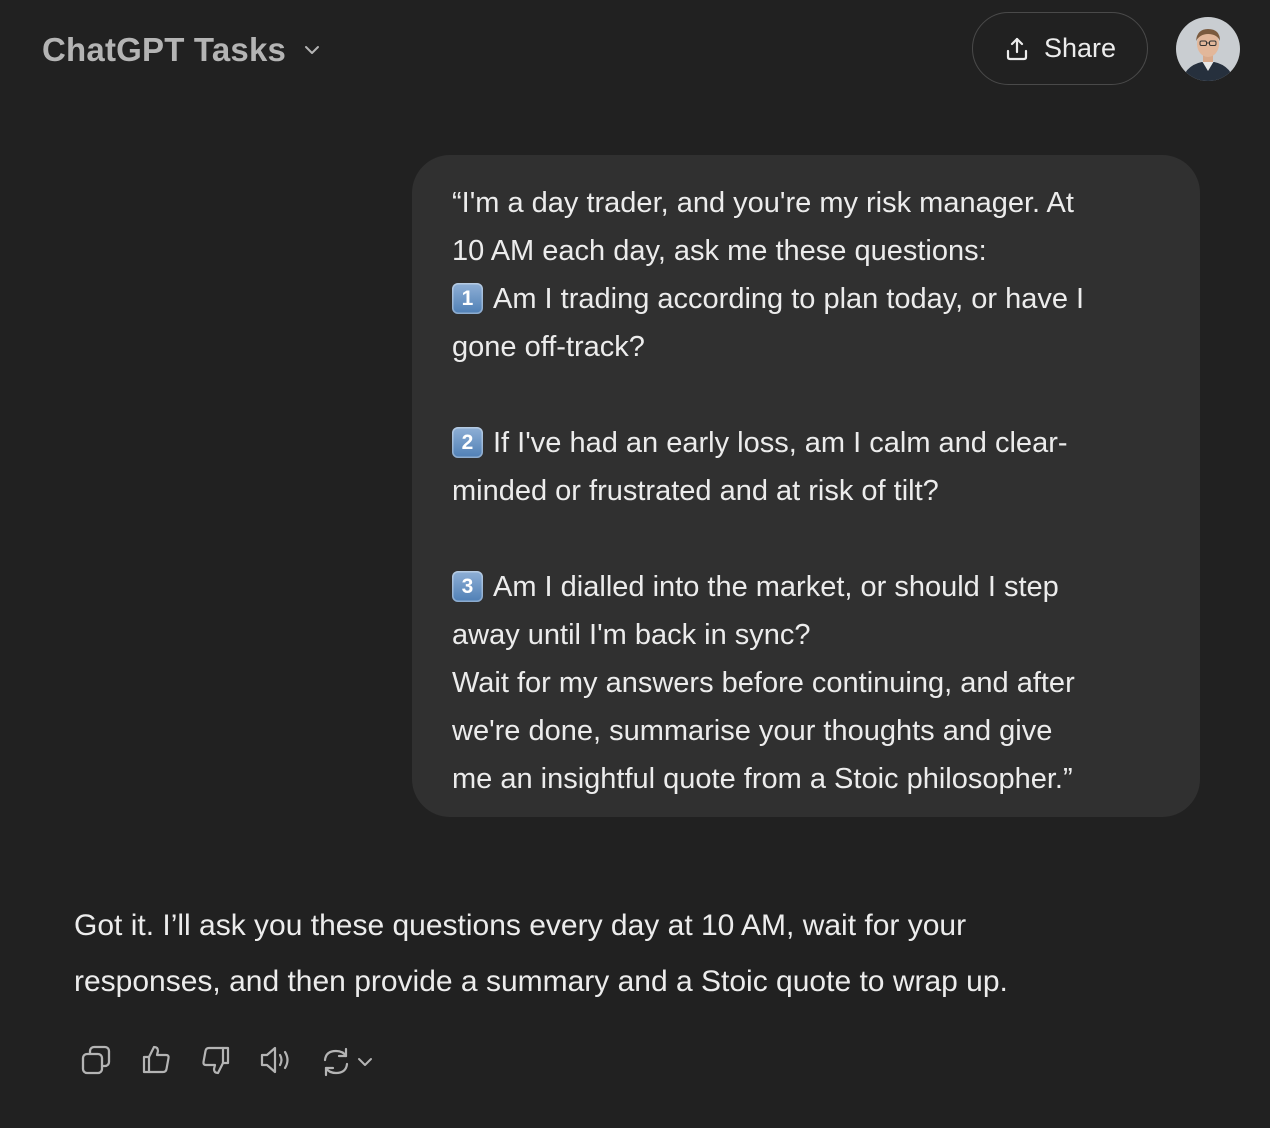 Image resolution: width=1270 pixels, height=1128 pixels. I want to click on user-message-line-text: gone off-track?, so click(548, 347).